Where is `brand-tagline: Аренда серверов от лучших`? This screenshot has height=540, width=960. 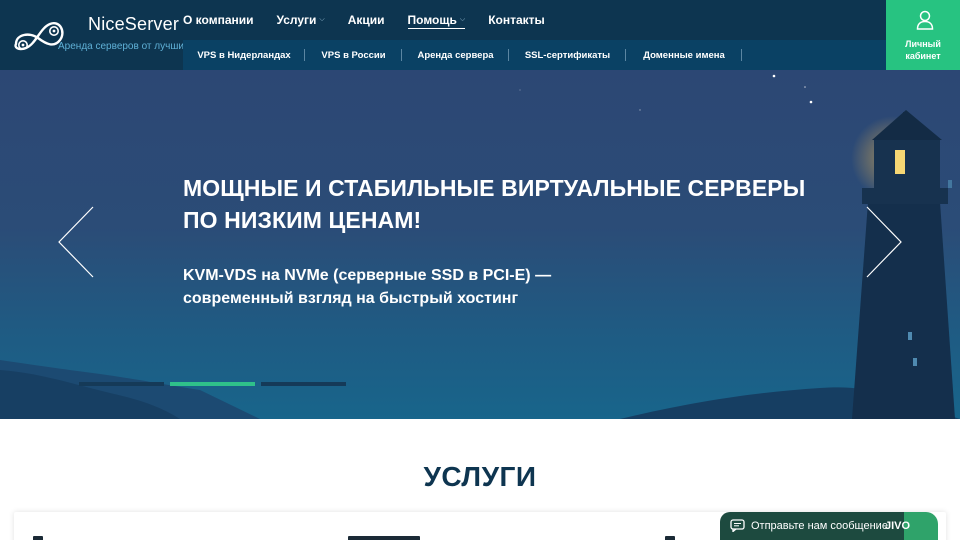 brand-tagline: Аренда серверов от лучших is located at coordinates (123, 46).